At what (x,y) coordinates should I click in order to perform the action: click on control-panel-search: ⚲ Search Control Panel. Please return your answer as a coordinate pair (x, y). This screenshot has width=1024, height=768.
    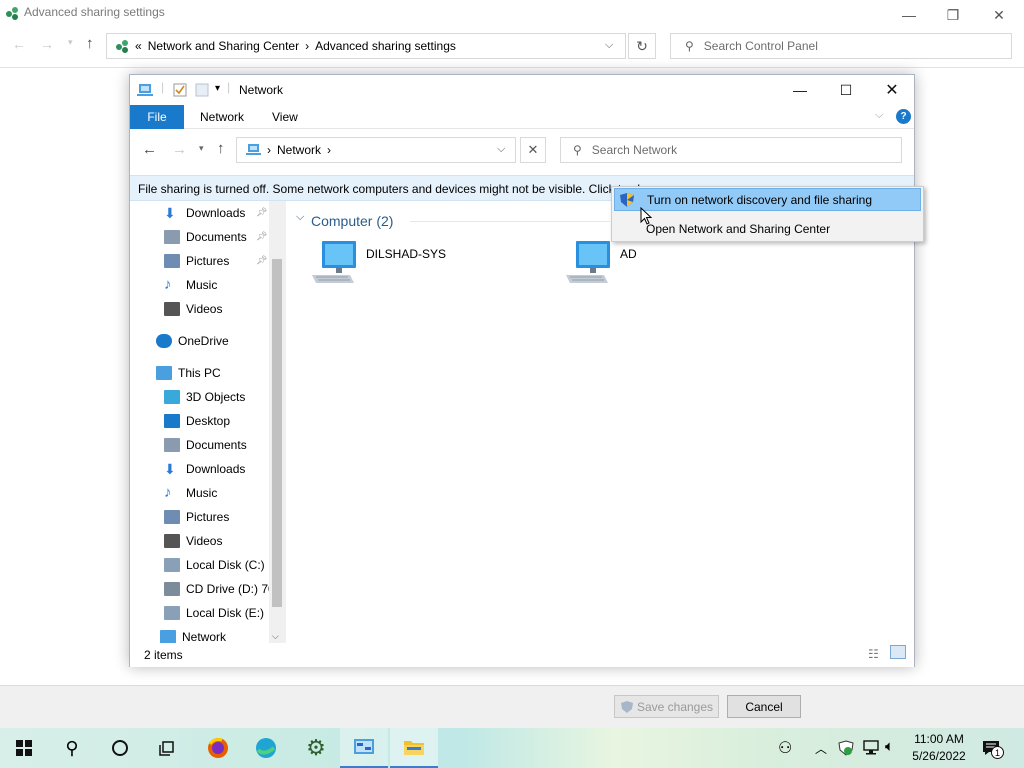
    Looking at the image, I should click on (841, 46).